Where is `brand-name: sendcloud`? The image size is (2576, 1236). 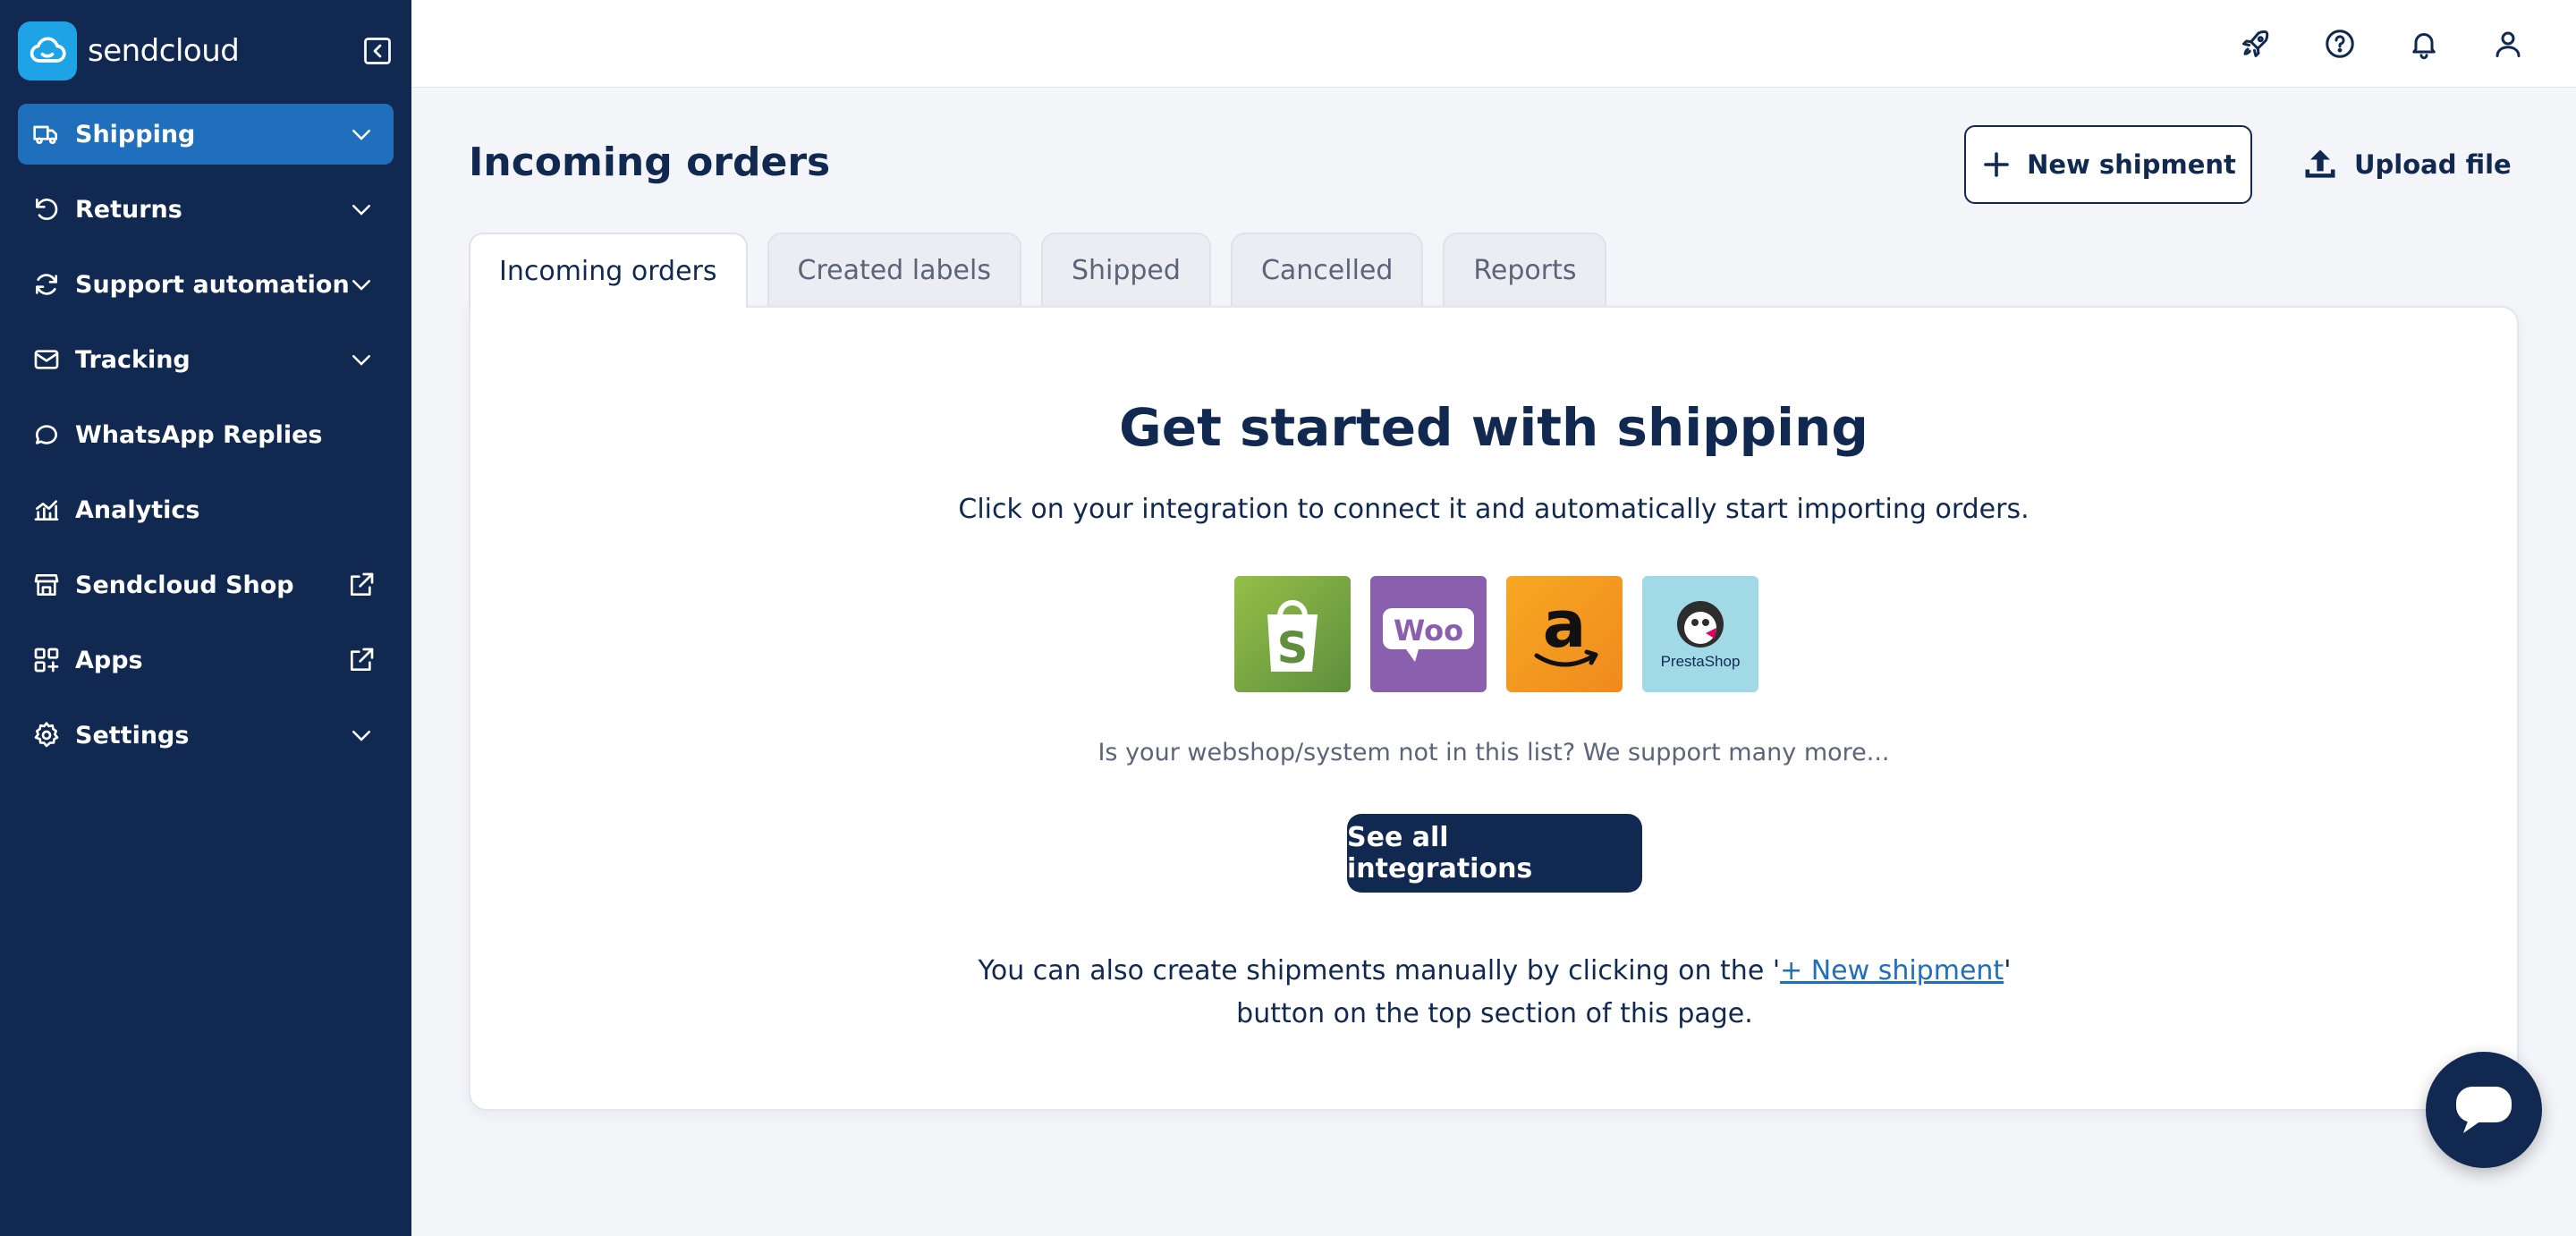
brand-name: sendcloud is located at coordinates (164, 51).